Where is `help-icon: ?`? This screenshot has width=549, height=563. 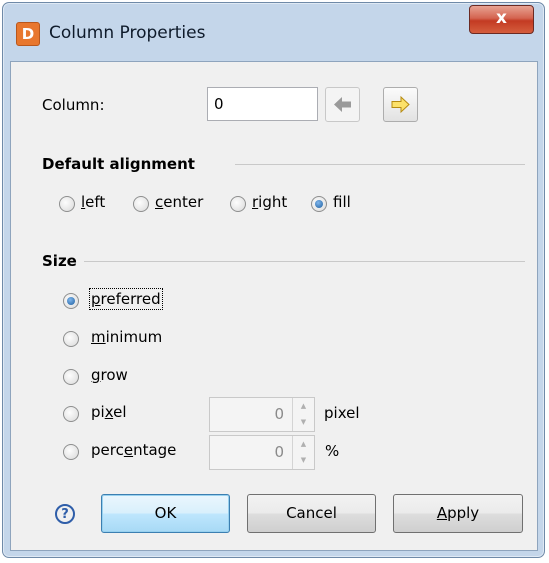
help-icon: ? is located at coordinates (65, 514).